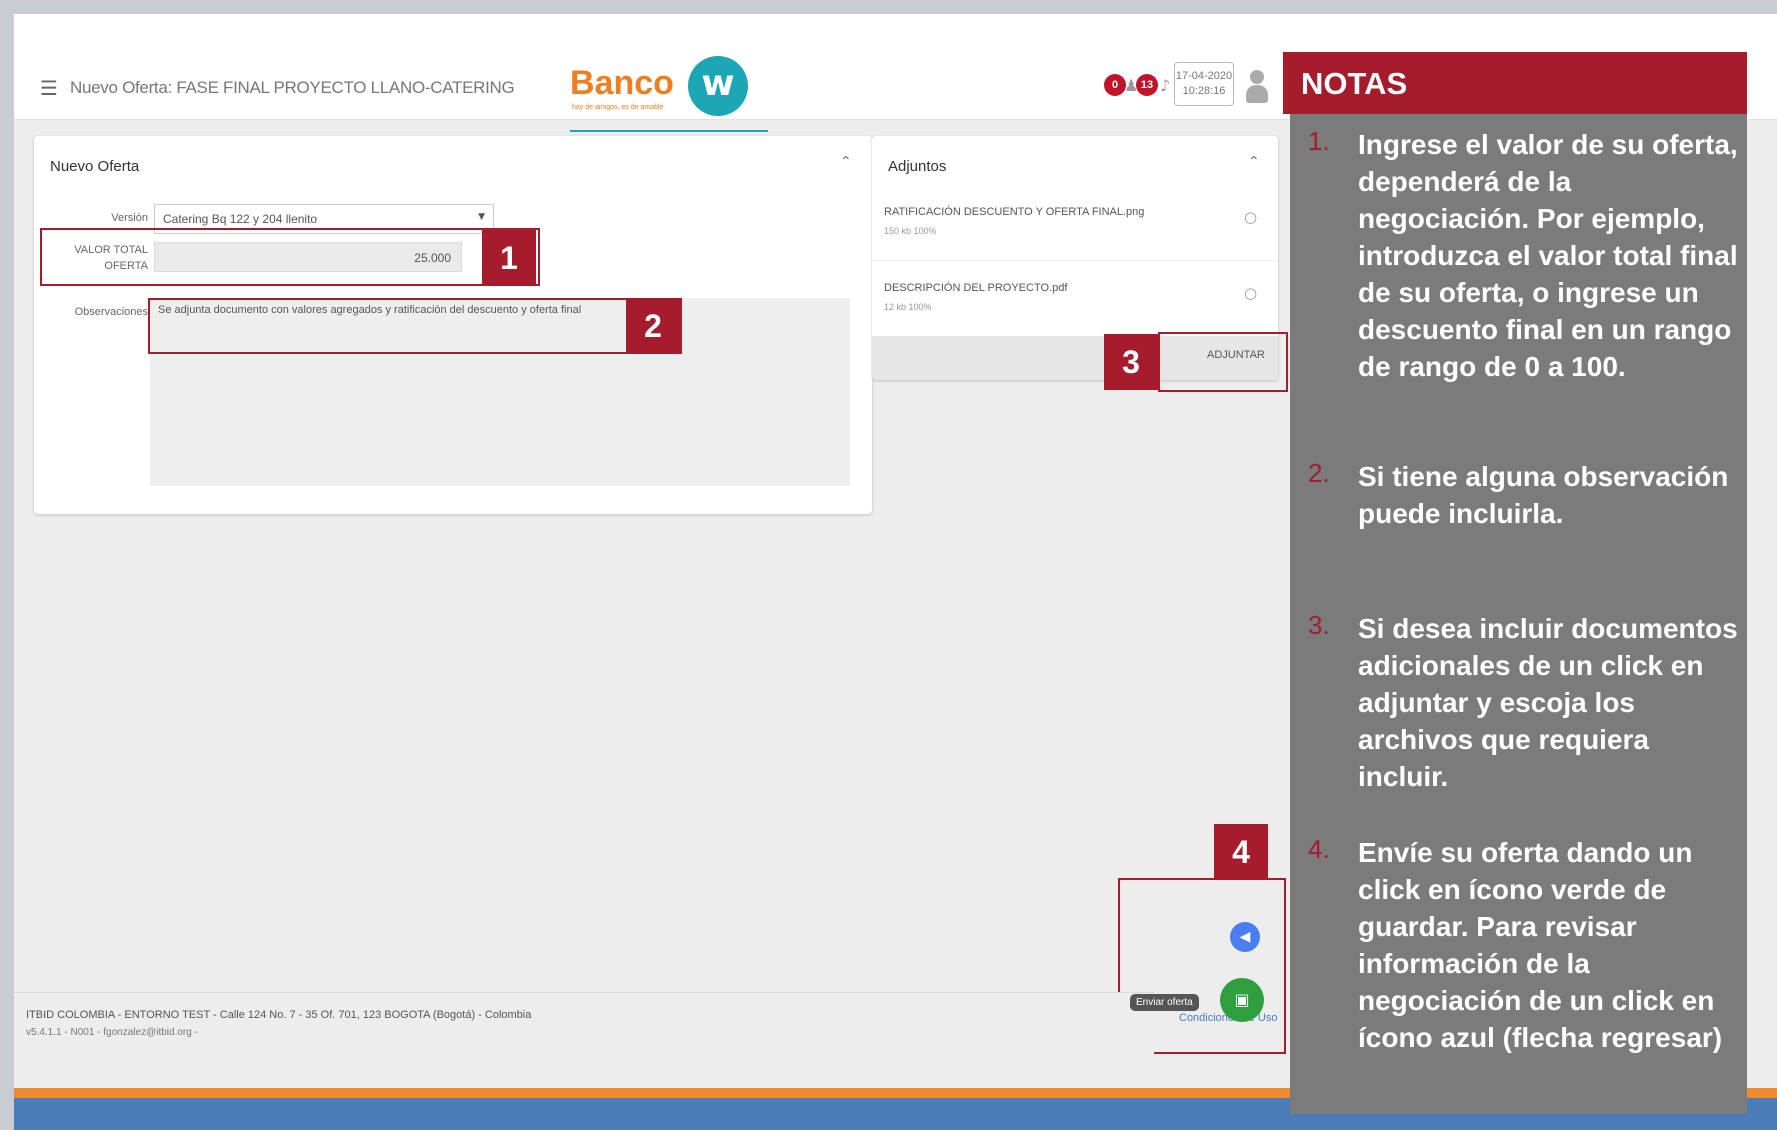  I want to click on note-number: 4., so click(1319, 849).